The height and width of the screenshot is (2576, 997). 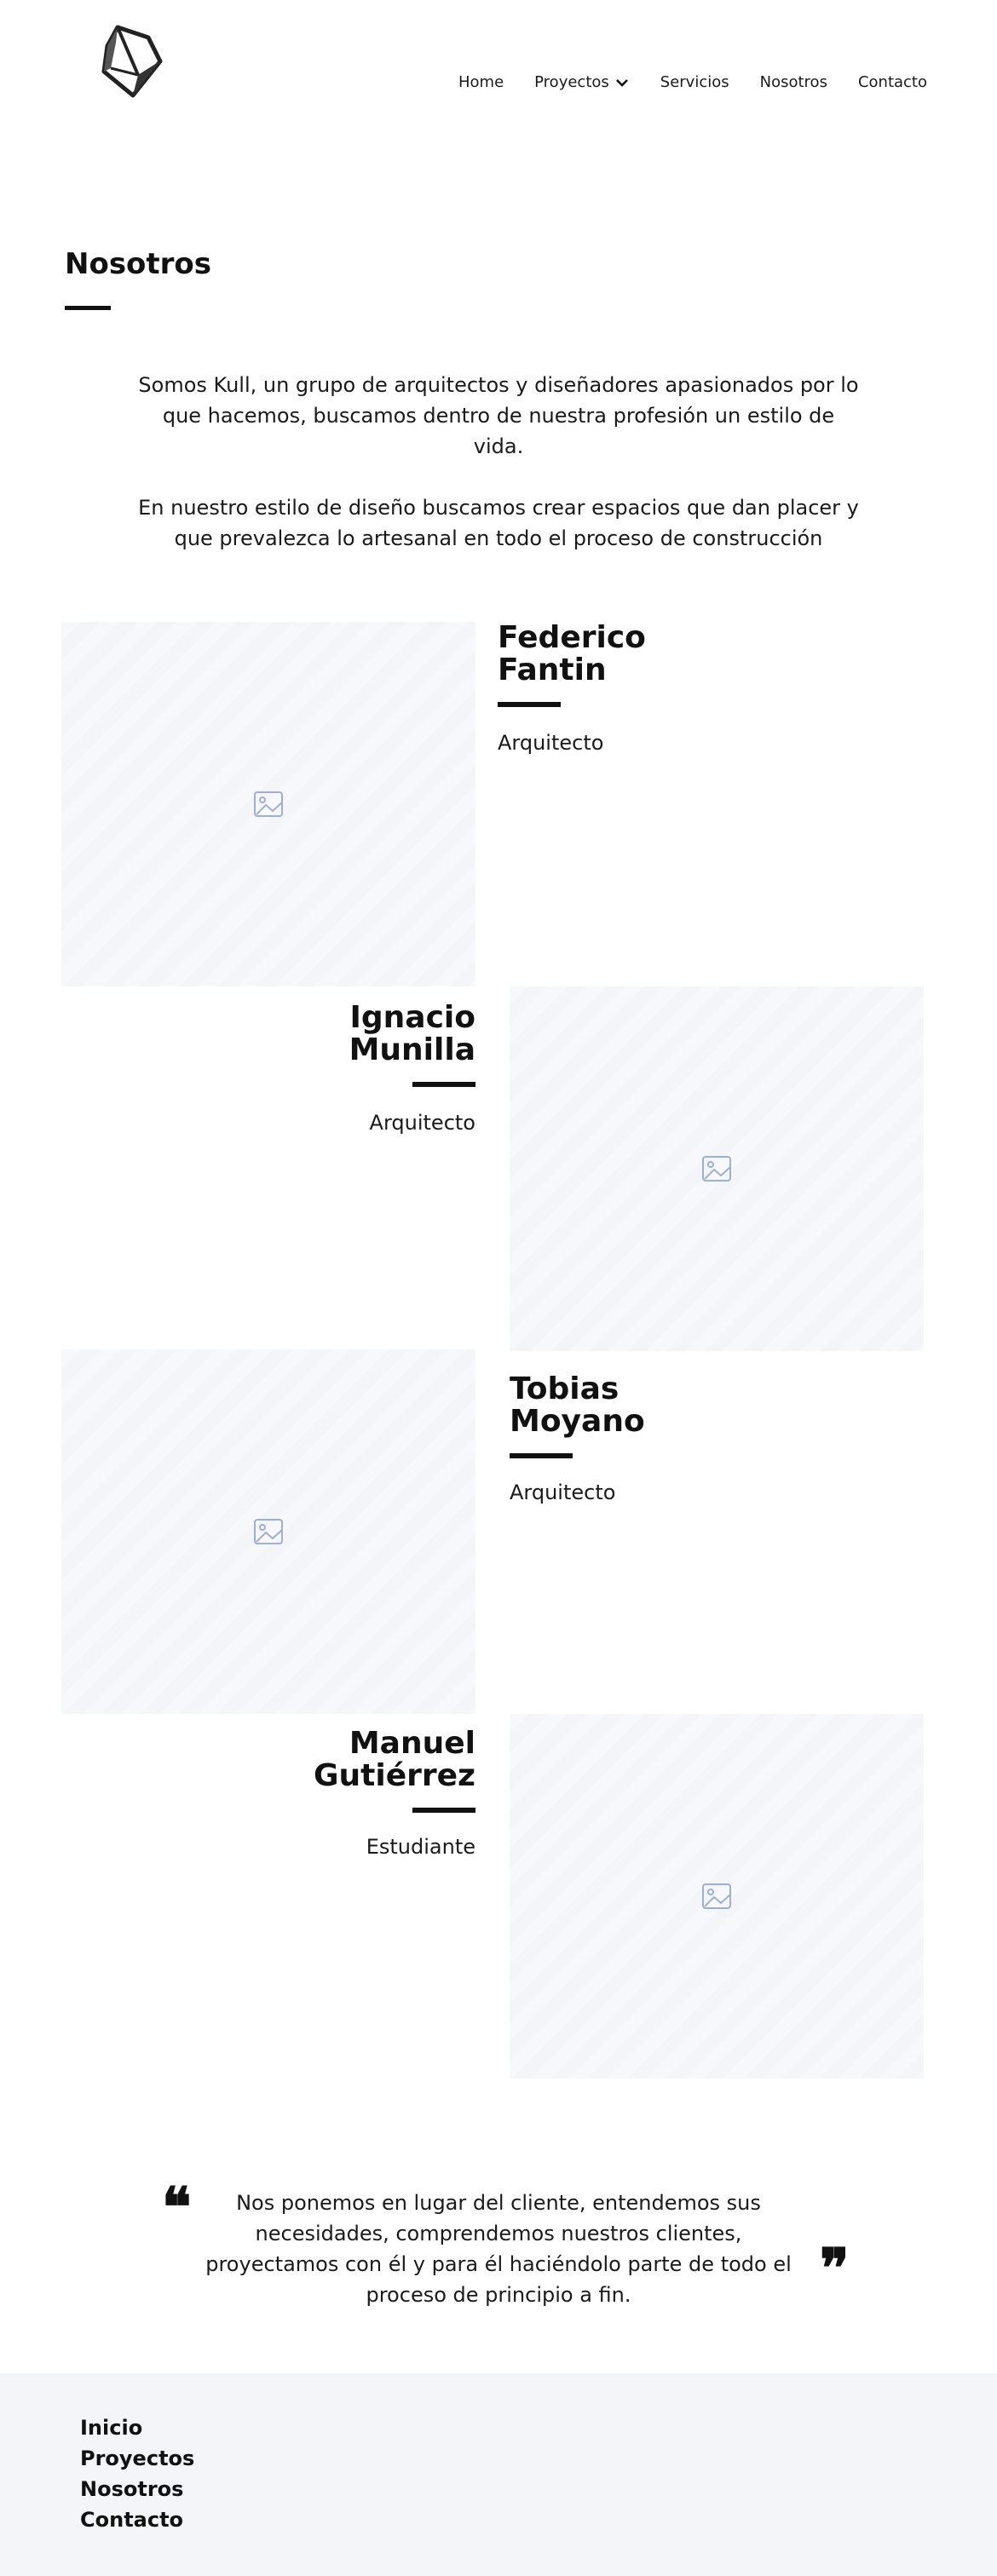 I want to click on chevron-down-icon, so click(x=621, y=83).